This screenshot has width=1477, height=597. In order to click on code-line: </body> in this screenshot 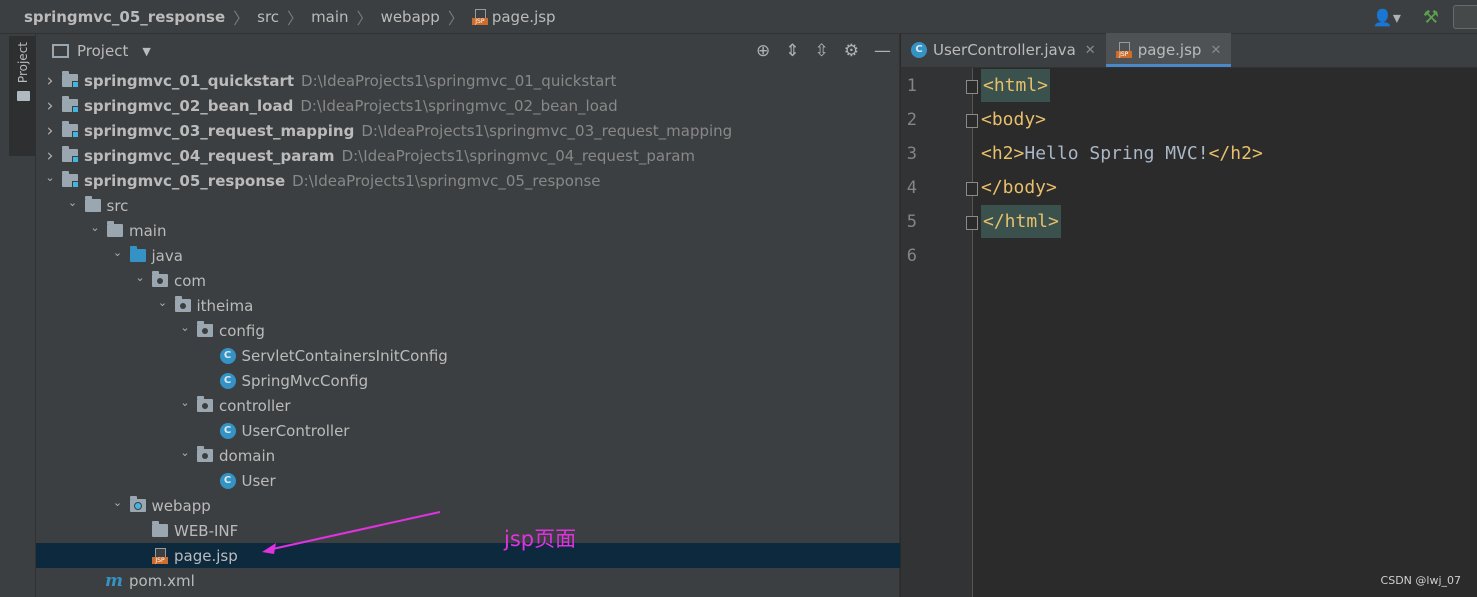, I will do `click(1019, 187)`.